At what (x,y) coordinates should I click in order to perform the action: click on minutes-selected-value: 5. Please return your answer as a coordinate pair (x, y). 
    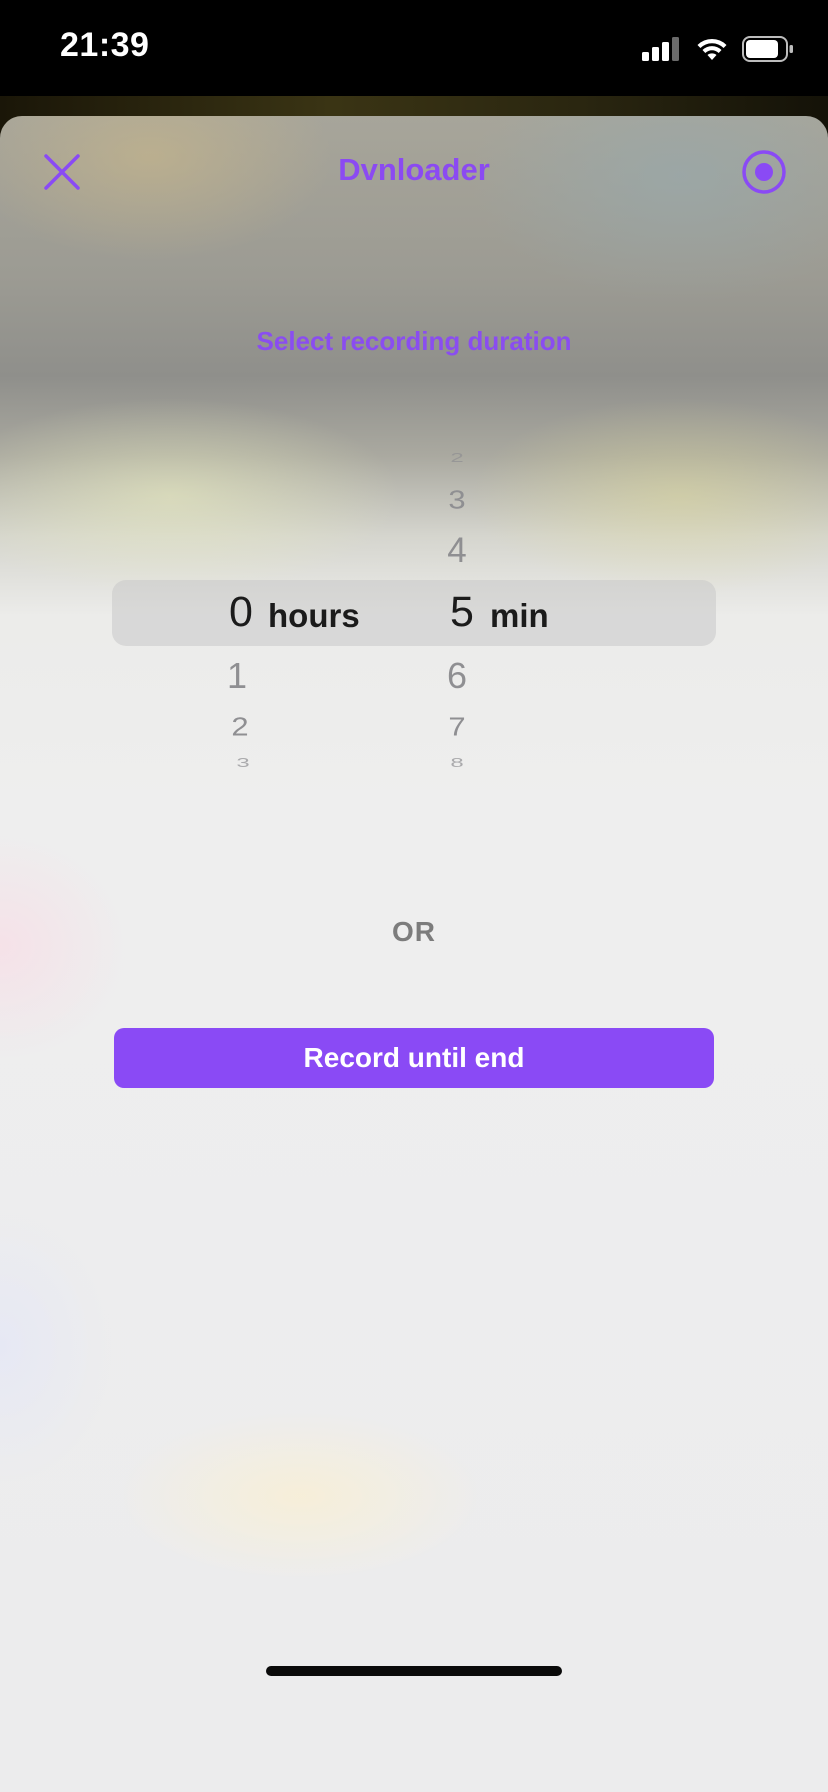
    Looking at the image, I should click on (462, 612).